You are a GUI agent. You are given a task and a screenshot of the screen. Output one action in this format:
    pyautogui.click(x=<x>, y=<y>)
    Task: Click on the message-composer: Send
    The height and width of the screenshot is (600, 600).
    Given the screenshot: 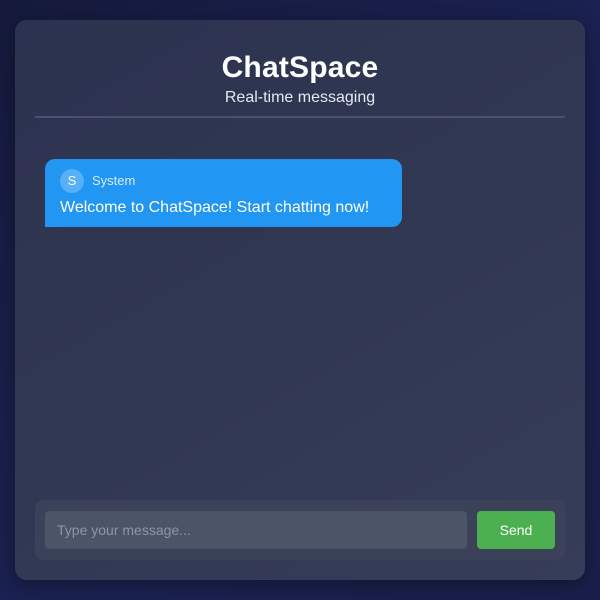 What is the action you would take?
    pyautogui.click(x=300, y=530)
    